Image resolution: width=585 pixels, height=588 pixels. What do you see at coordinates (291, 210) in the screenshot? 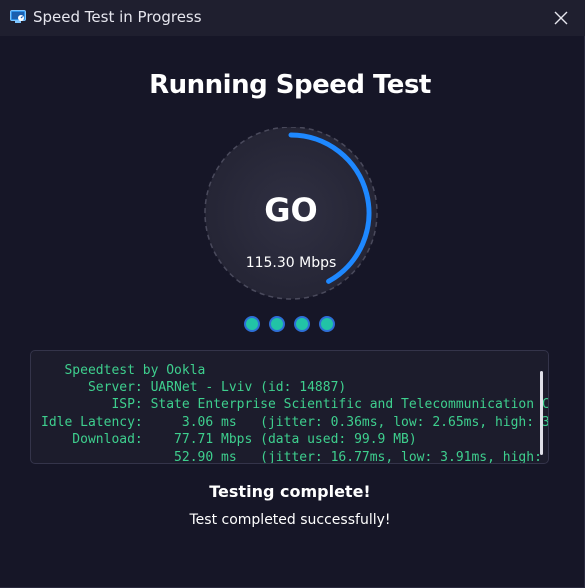
I see `go-button: GO` at bounding box center [291, 210].